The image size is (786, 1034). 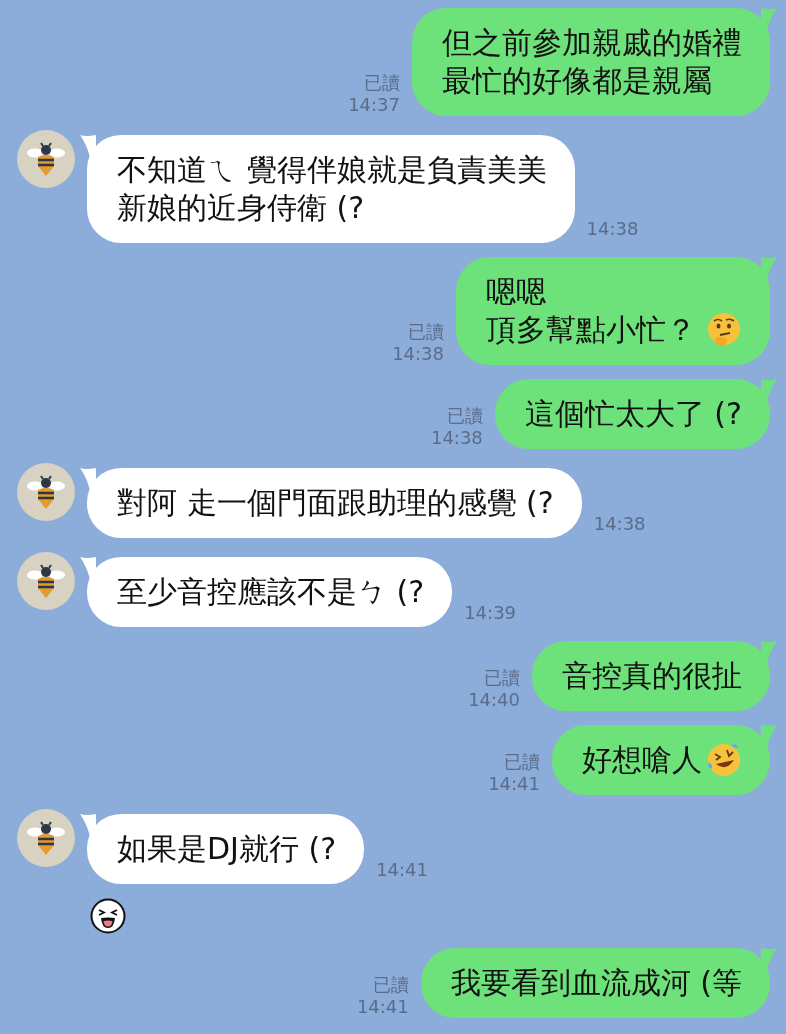 I want to click on message-time: 14:39, so click(x=490, y=612).